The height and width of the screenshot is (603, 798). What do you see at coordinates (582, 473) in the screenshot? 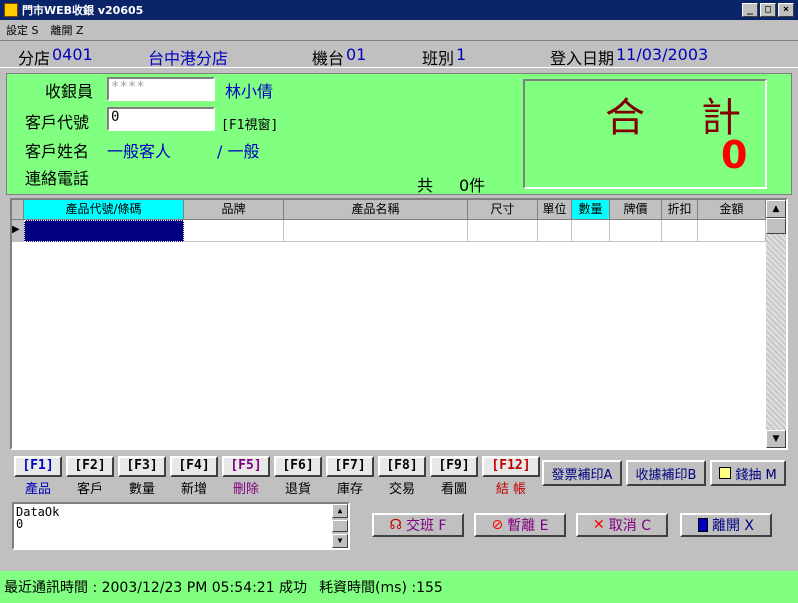
I see `invoice-reprint-button: 發票補印A` at bounding box center [582, 473].